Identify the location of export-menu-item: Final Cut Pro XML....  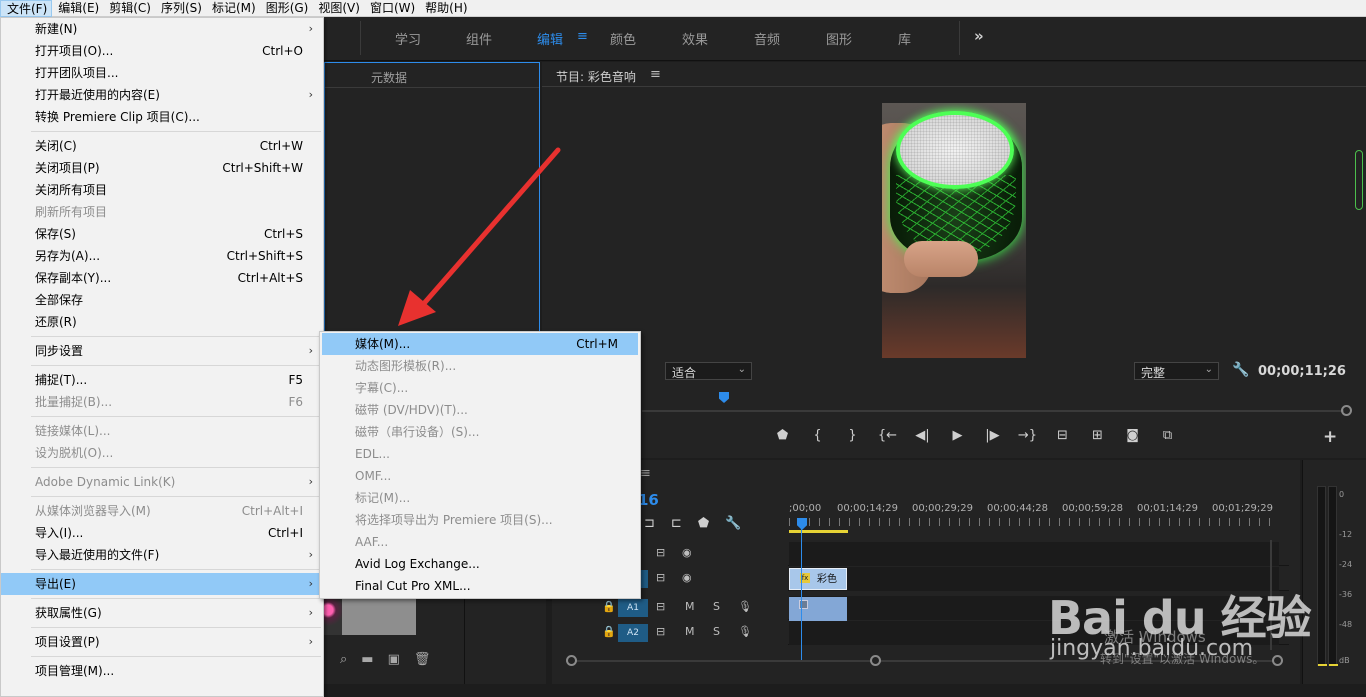
(480, 586).